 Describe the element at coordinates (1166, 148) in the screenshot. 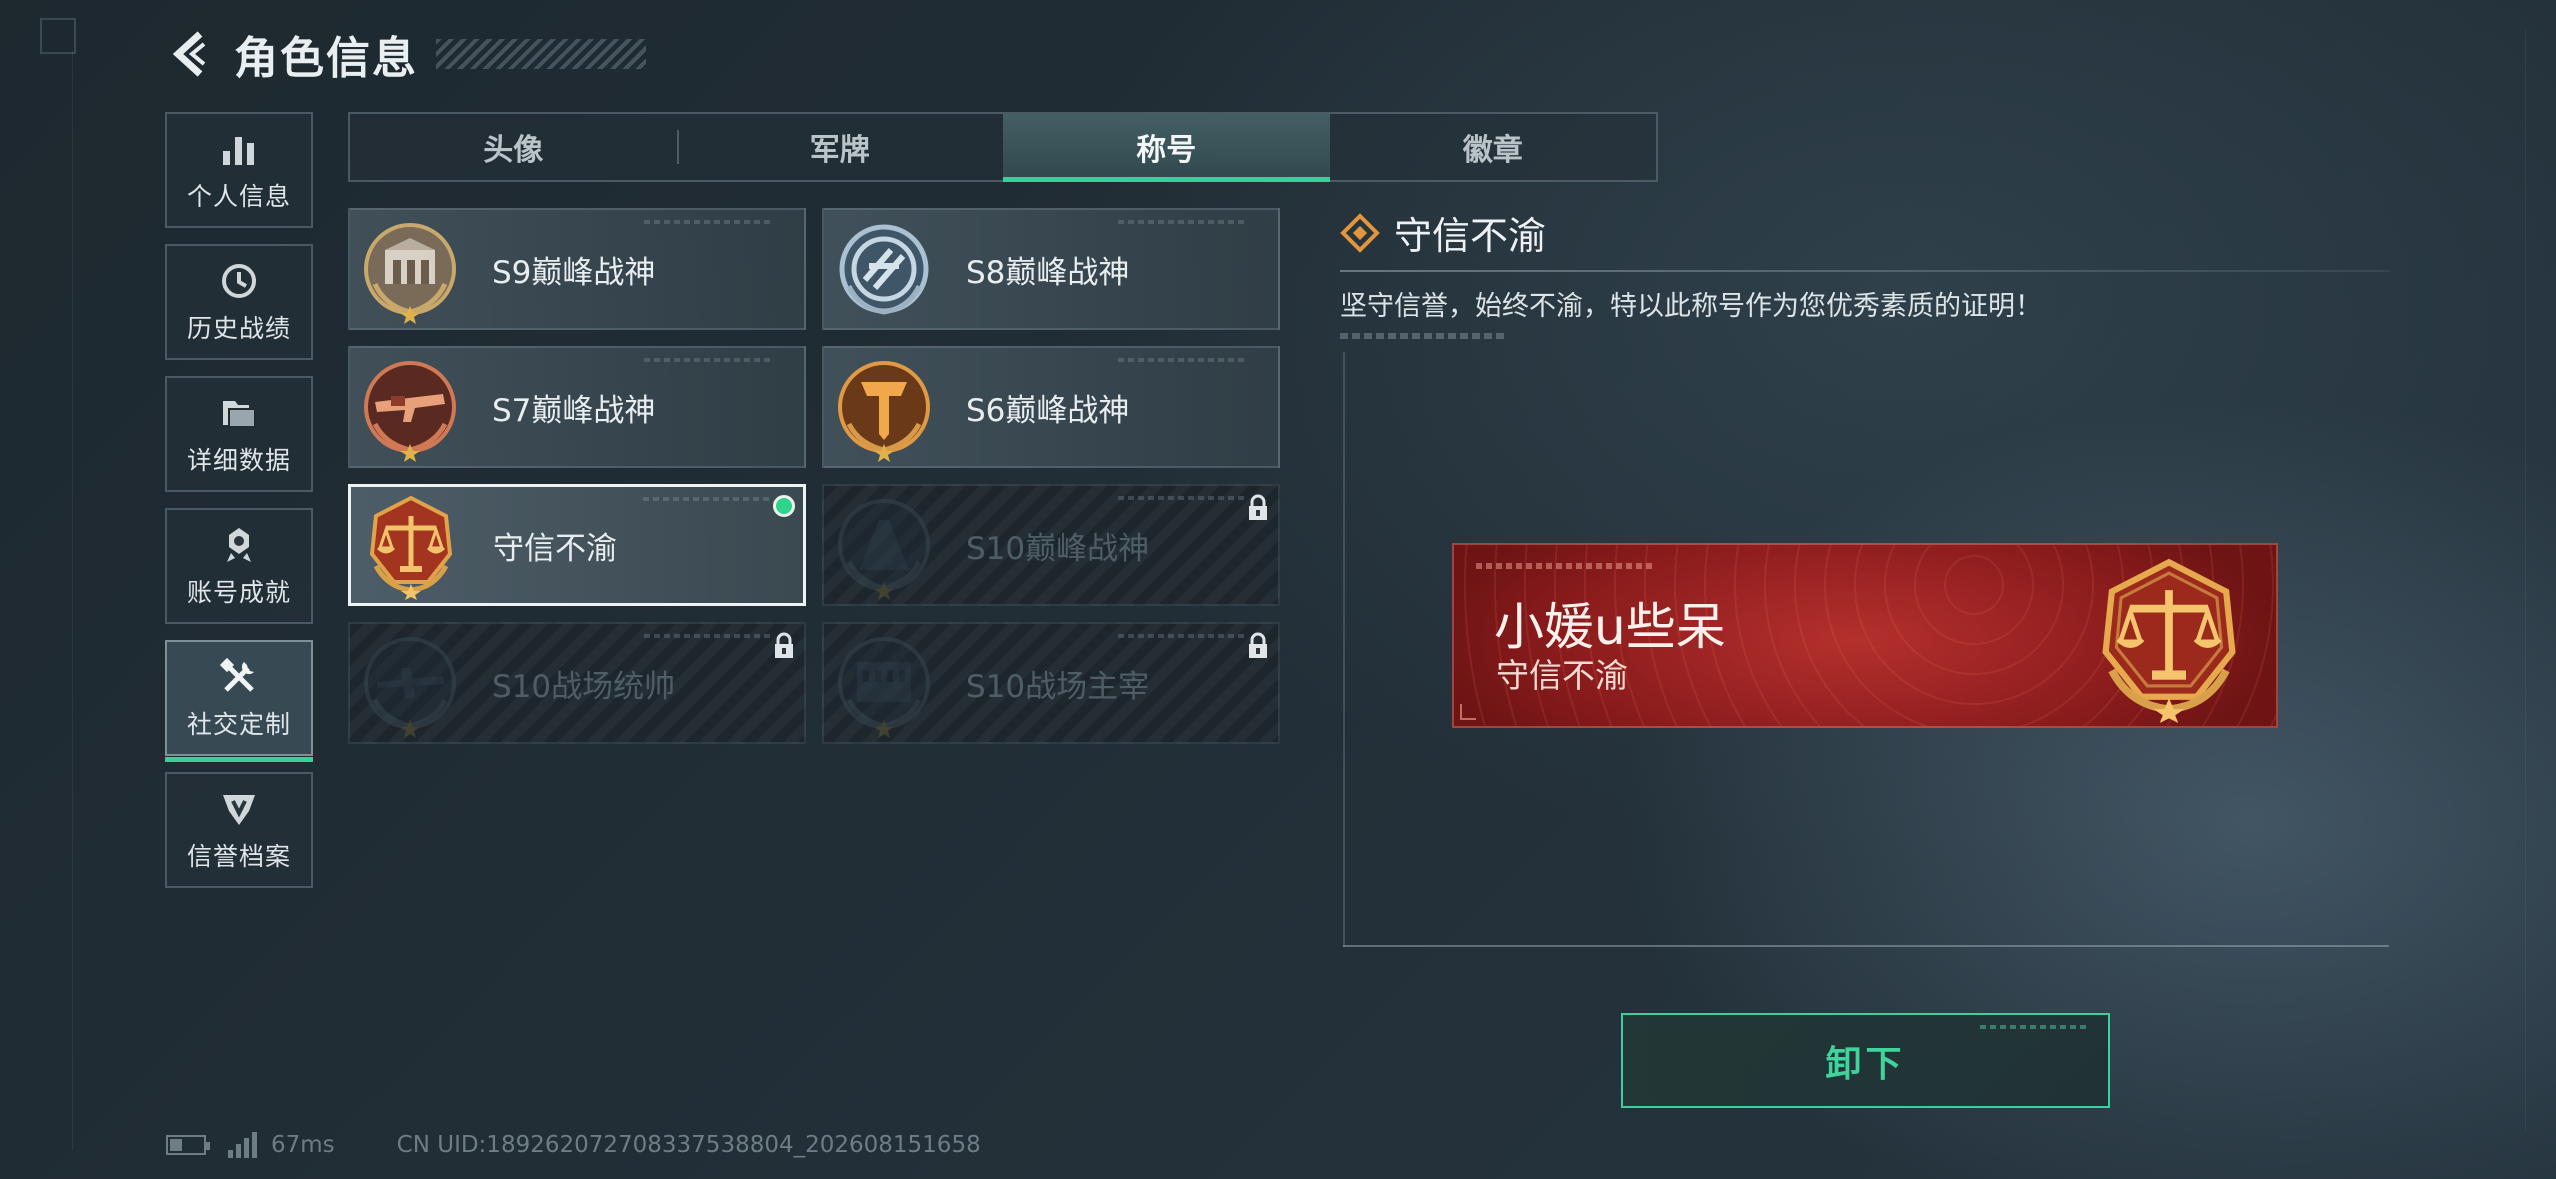

I see `tab-title: 称号` at that location.